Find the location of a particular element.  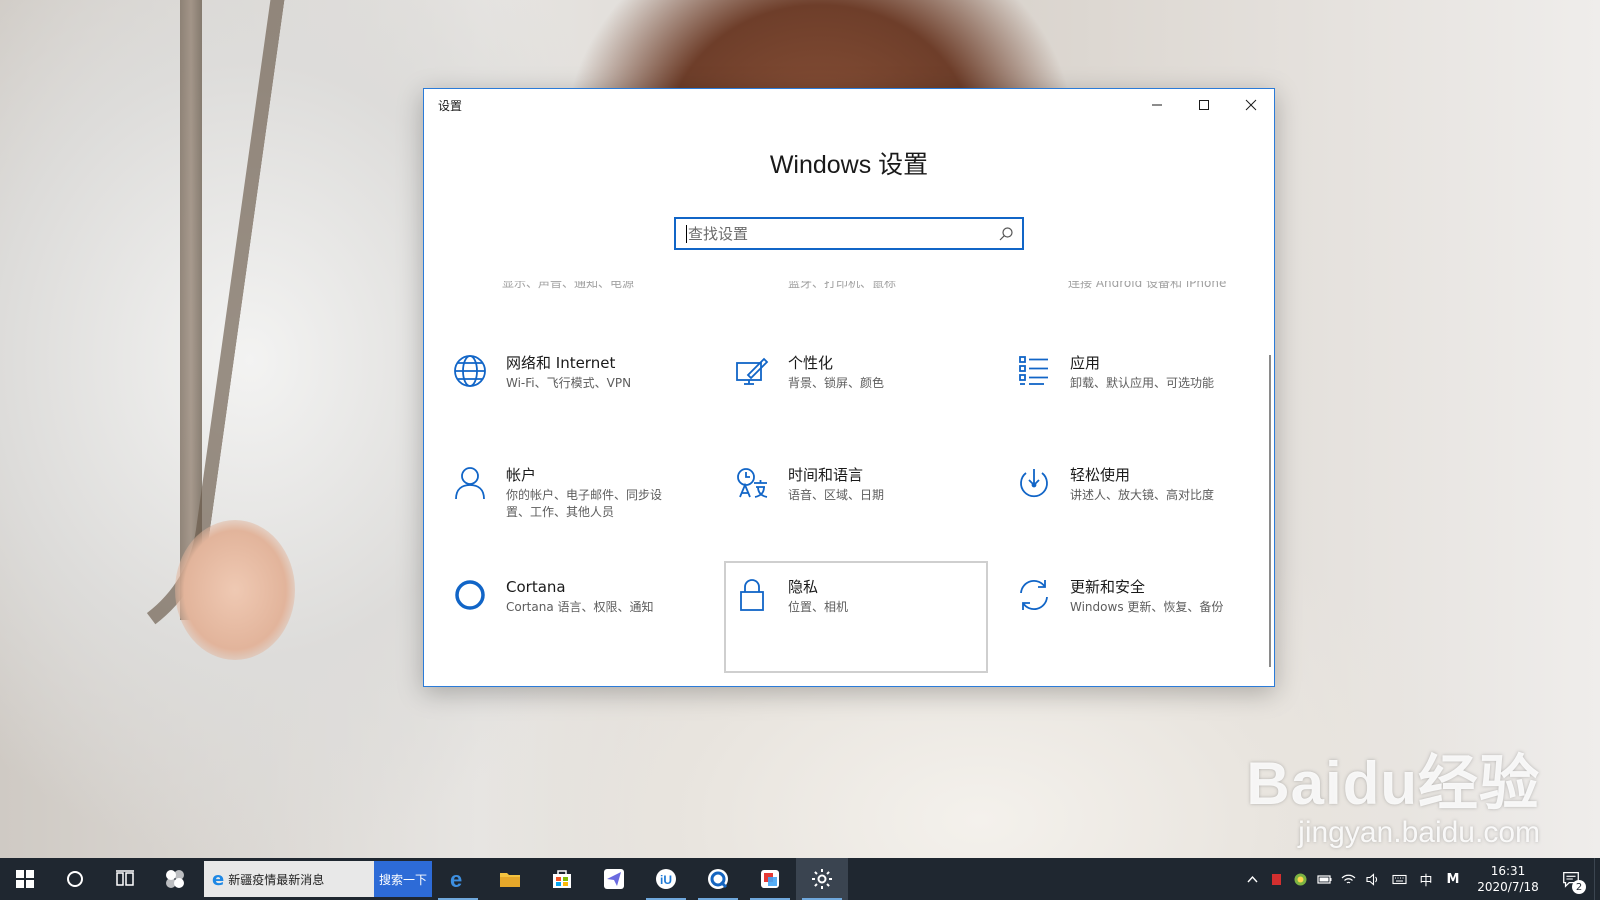

gear-icon is located at coordinates (822, 879).